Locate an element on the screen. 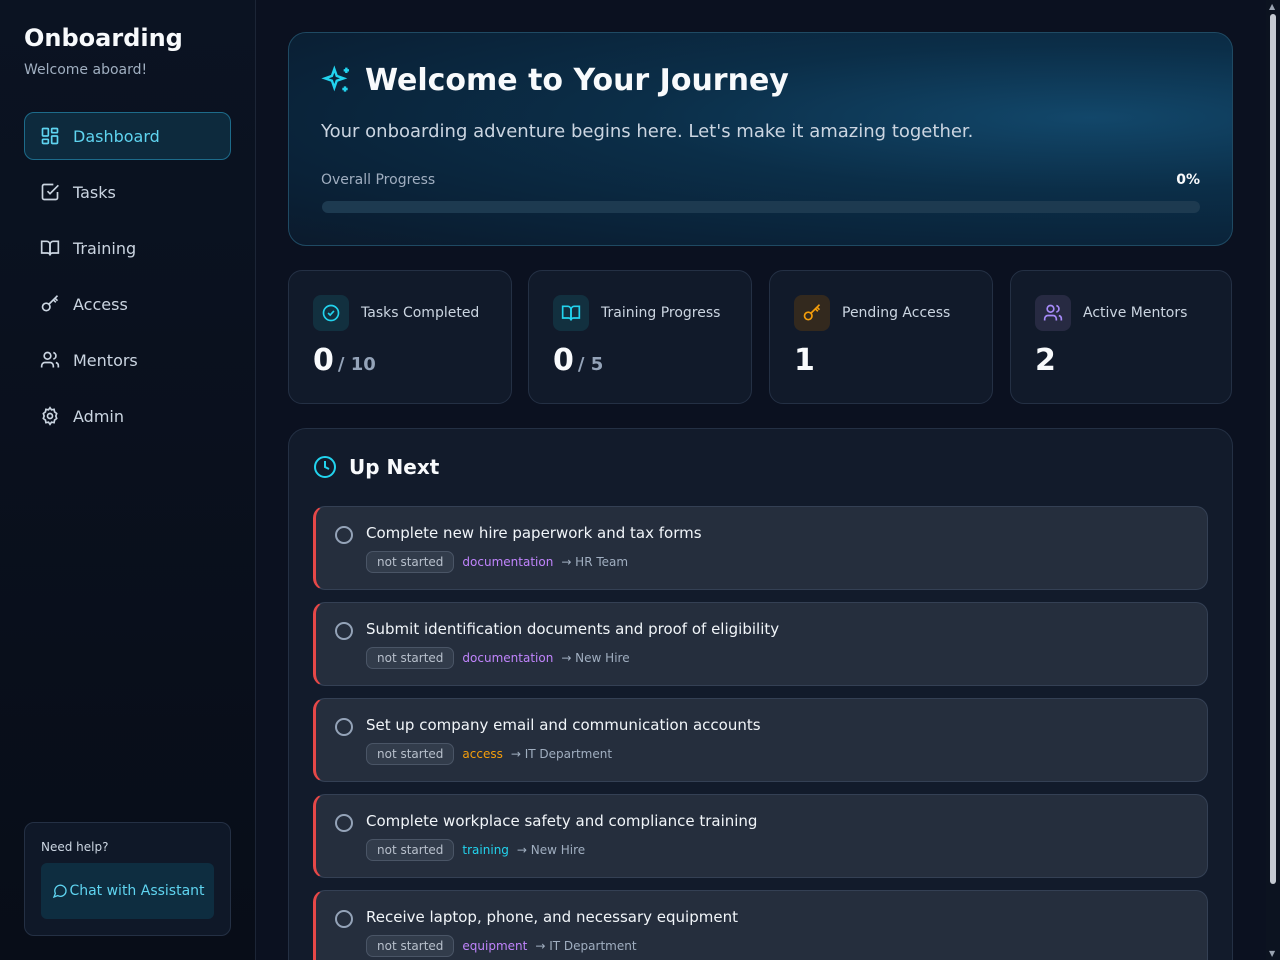 The height and width of the screenshot is (960, 1280). stat-value: 0/ 10 is located at coordinates (344, 360).